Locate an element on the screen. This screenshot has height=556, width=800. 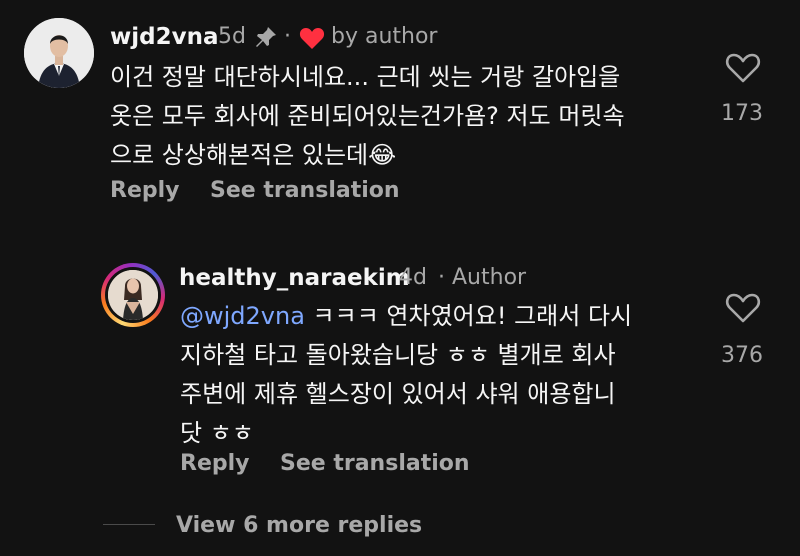
reply-time: 4d is located at coordinates (413, 277).